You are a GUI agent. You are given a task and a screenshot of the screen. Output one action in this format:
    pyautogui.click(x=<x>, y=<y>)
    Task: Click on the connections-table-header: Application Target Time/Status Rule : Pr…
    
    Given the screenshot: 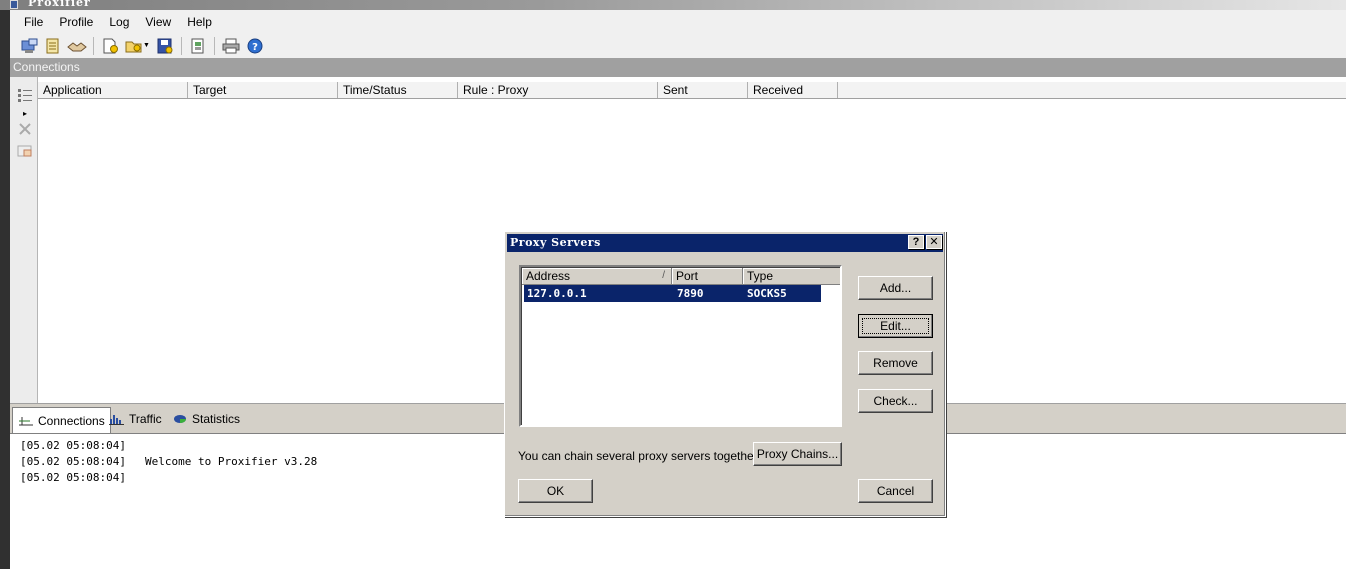 What is the action you would take?
    pyautogui.click(x=692, y=90)
    